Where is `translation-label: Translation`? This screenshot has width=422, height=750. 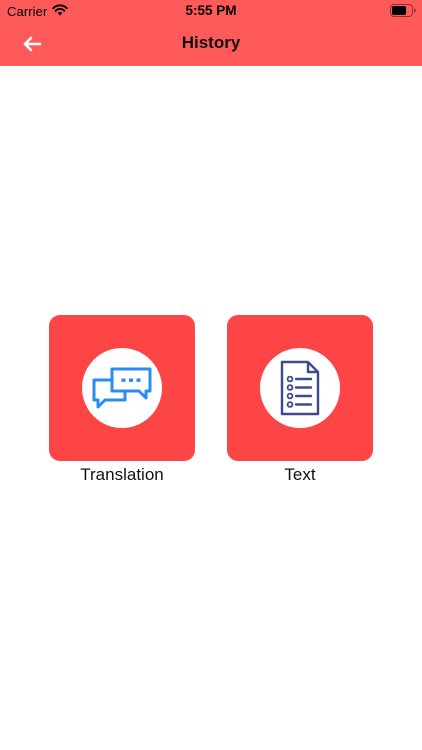
translation-label: Translation is located at coordinates (122, 475).